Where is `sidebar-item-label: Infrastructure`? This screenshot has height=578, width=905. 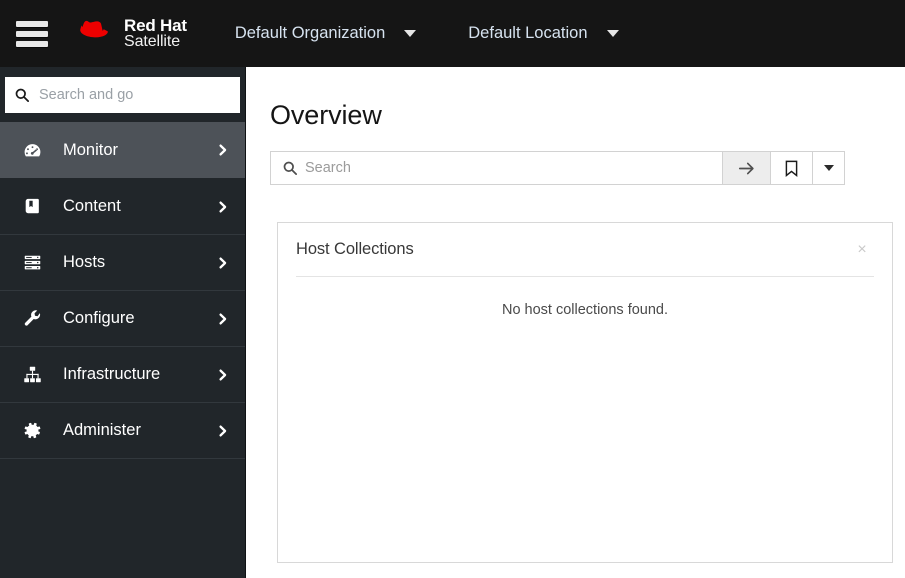 sidebar-item-label: Infrastructure is located at coordinates (112, 374).